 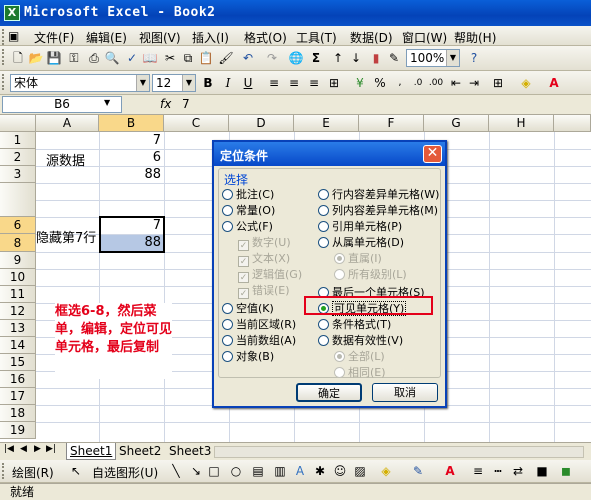 What do you see at coordinates (248, 307) in the screenshot?
I see `option-blanks: 空值(K)` at bounding box center [248, 307].